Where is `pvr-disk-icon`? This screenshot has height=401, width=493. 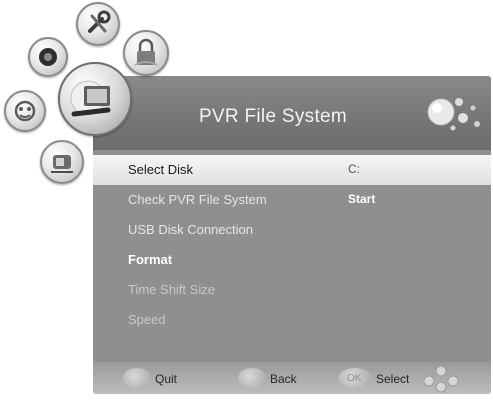
pvr-disk-icon is located at coordinates (90, 98).